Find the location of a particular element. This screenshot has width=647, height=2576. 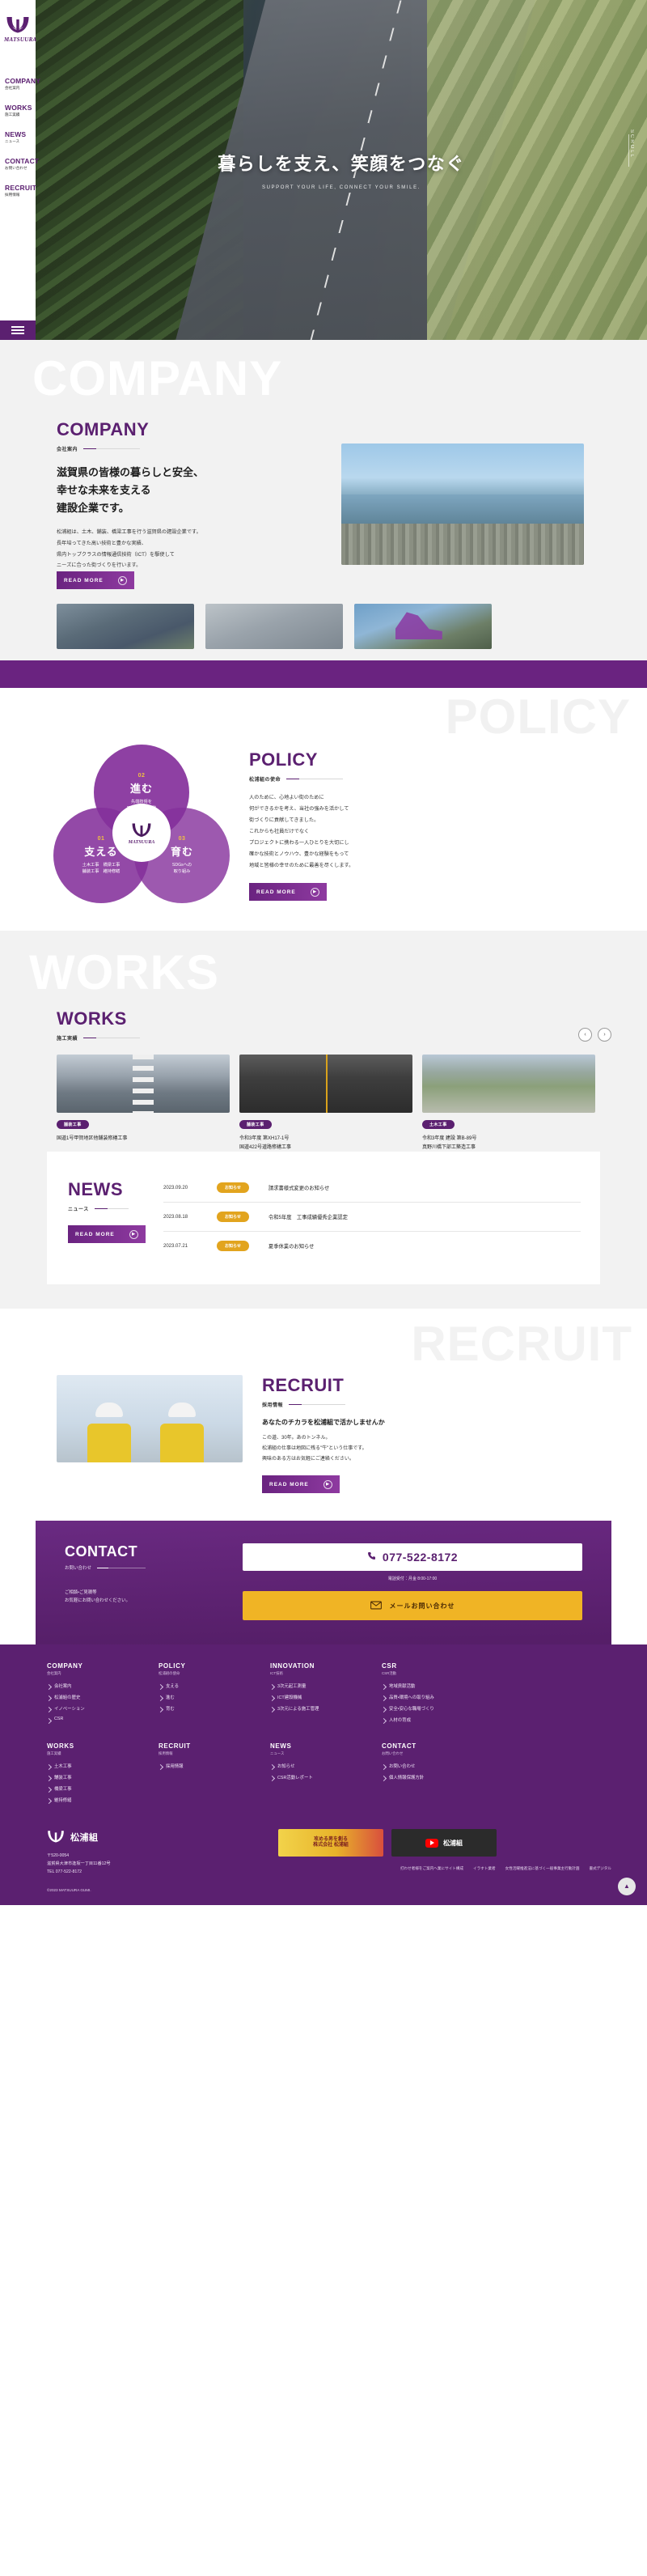

work-card: 土木工事 令和3年度 建設 第B-89号 真野川橋下部工築造工事 is located at coordinates (508, 1103).